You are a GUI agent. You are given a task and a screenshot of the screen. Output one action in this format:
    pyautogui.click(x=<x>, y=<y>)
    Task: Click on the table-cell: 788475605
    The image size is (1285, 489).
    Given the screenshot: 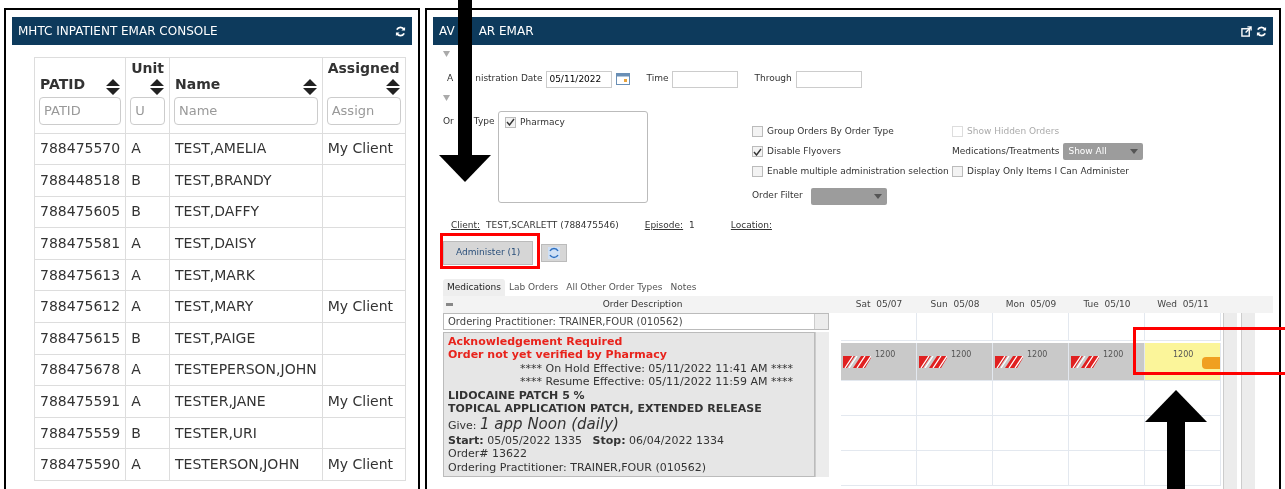 What is the action you would take?
    pyautogui.click(x=80, y=211)
    